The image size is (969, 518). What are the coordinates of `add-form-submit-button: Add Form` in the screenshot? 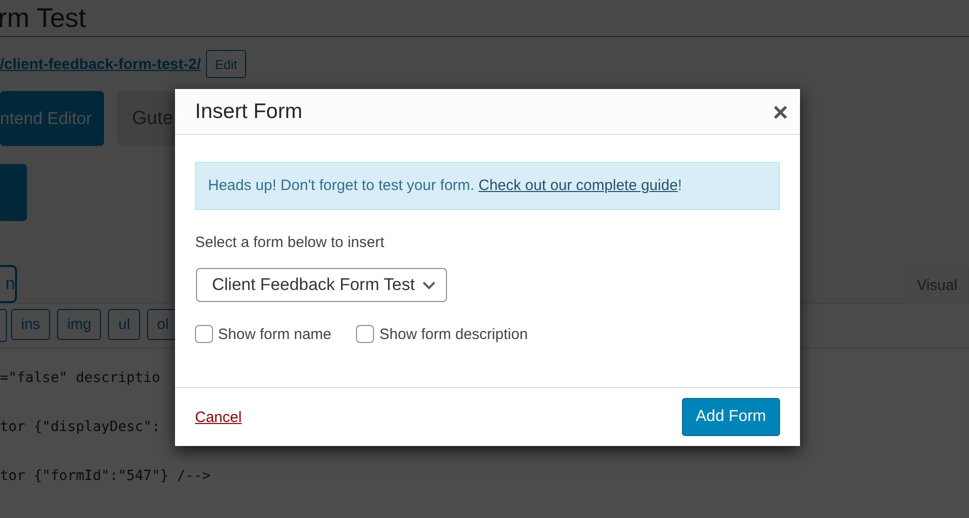 It's located at (731, 417).